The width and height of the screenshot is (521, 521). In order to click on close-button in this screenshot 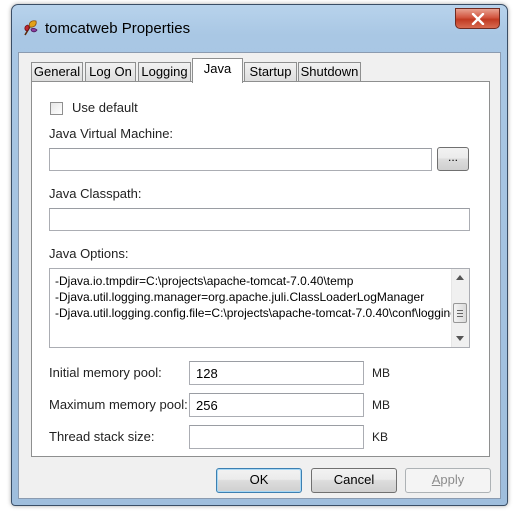, I will do `click(477, 18)`.